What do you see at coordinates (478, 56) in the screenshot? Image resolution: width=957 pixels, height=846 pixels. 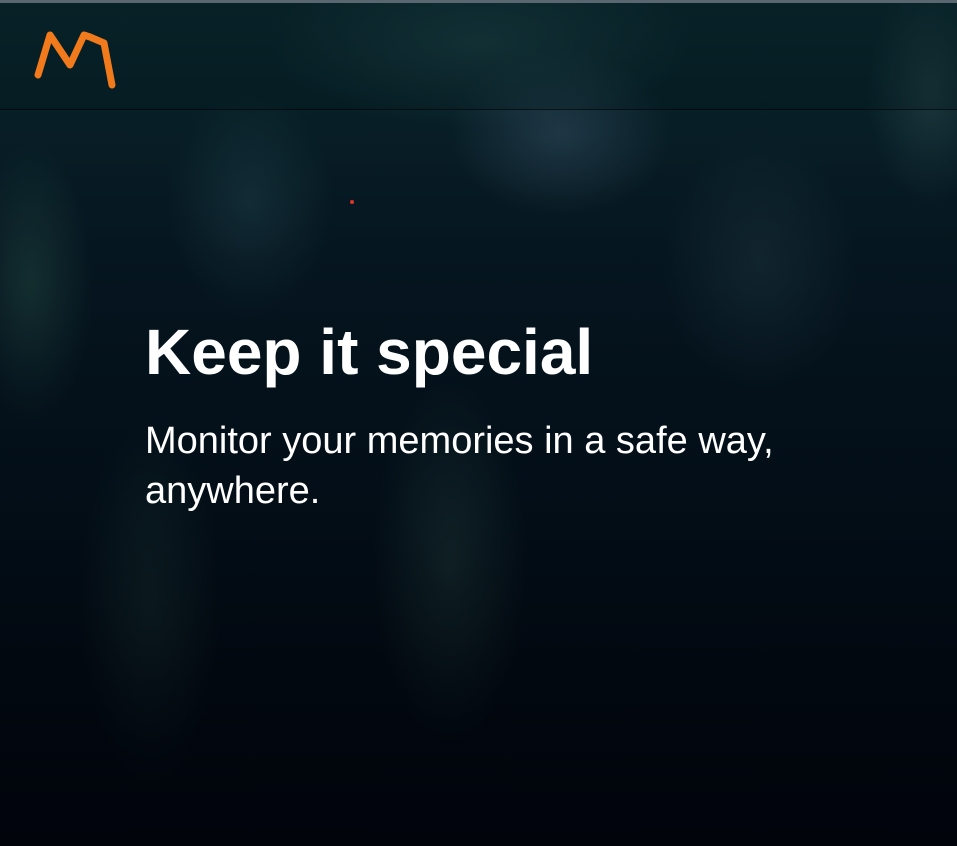 I see `site-header` at bounding box center [478, 56].